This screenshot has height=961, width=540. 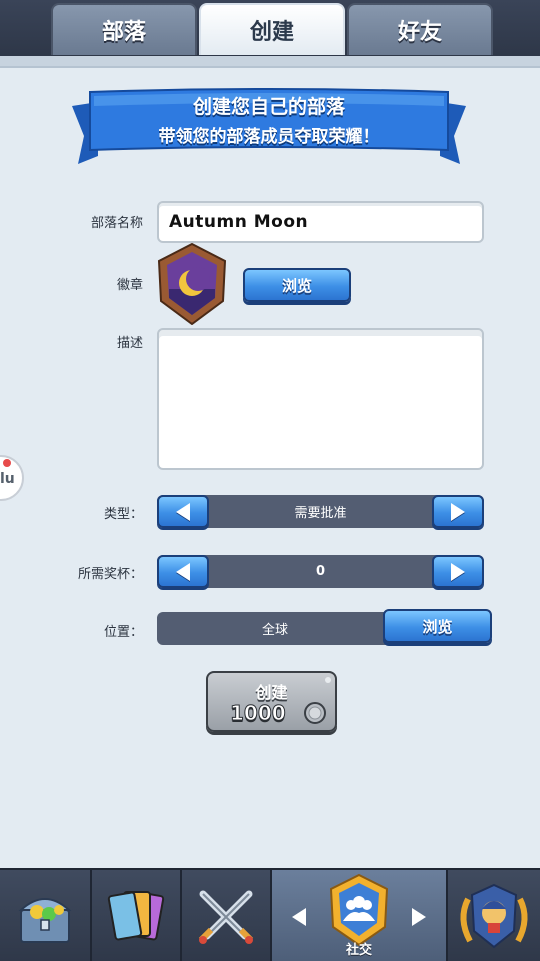 I want to click on location-browse-button: 浏览, so click(x=437, y=626).